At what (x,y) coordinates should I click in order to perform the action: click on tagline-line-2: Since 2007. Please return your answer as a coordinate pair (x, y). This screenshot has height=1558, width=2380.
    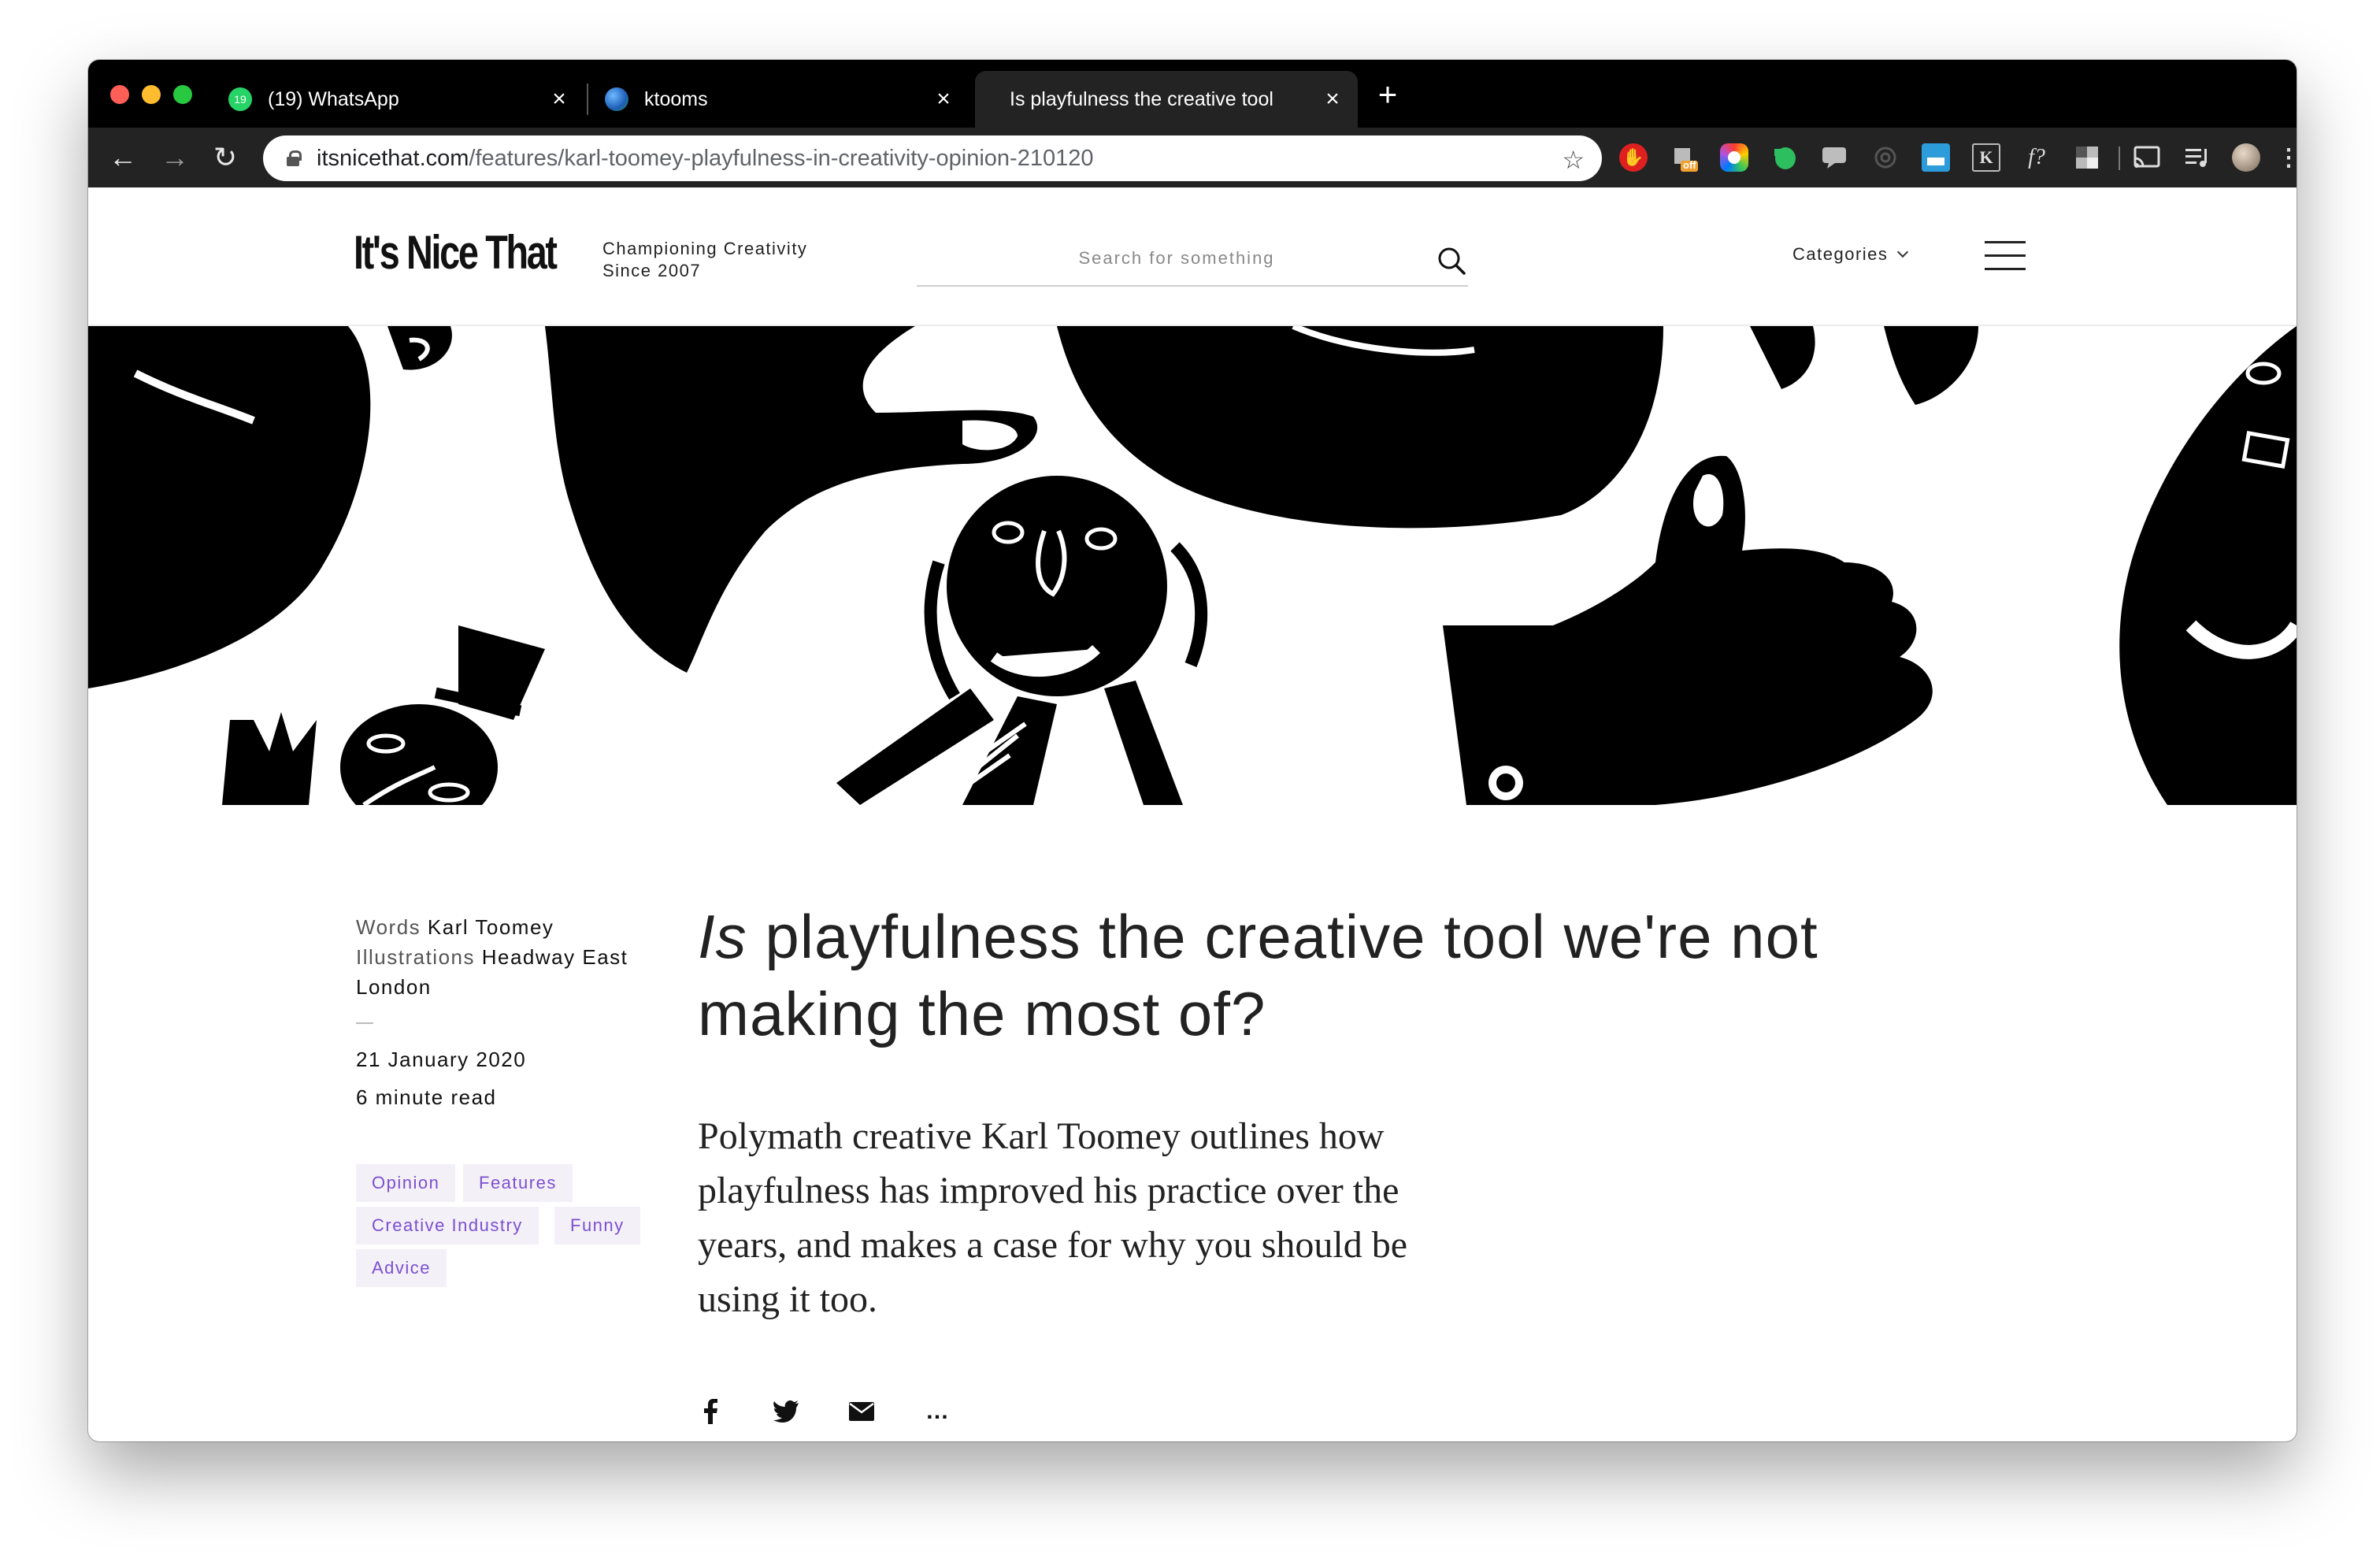
    Looking at the image, I should click on (652, 270).